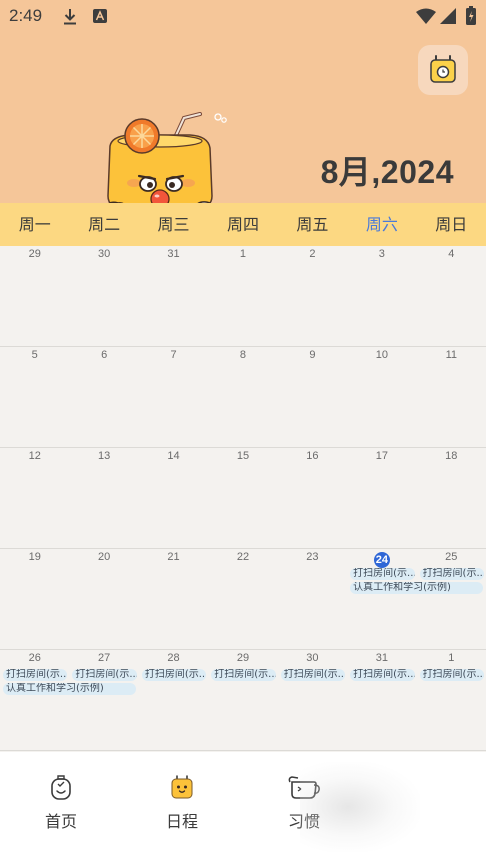 The height and width of the screenshot is (864, 486). Describe the element at coordinates (381, 296) in the screenshot. I see `day-cell: 3` at that location.